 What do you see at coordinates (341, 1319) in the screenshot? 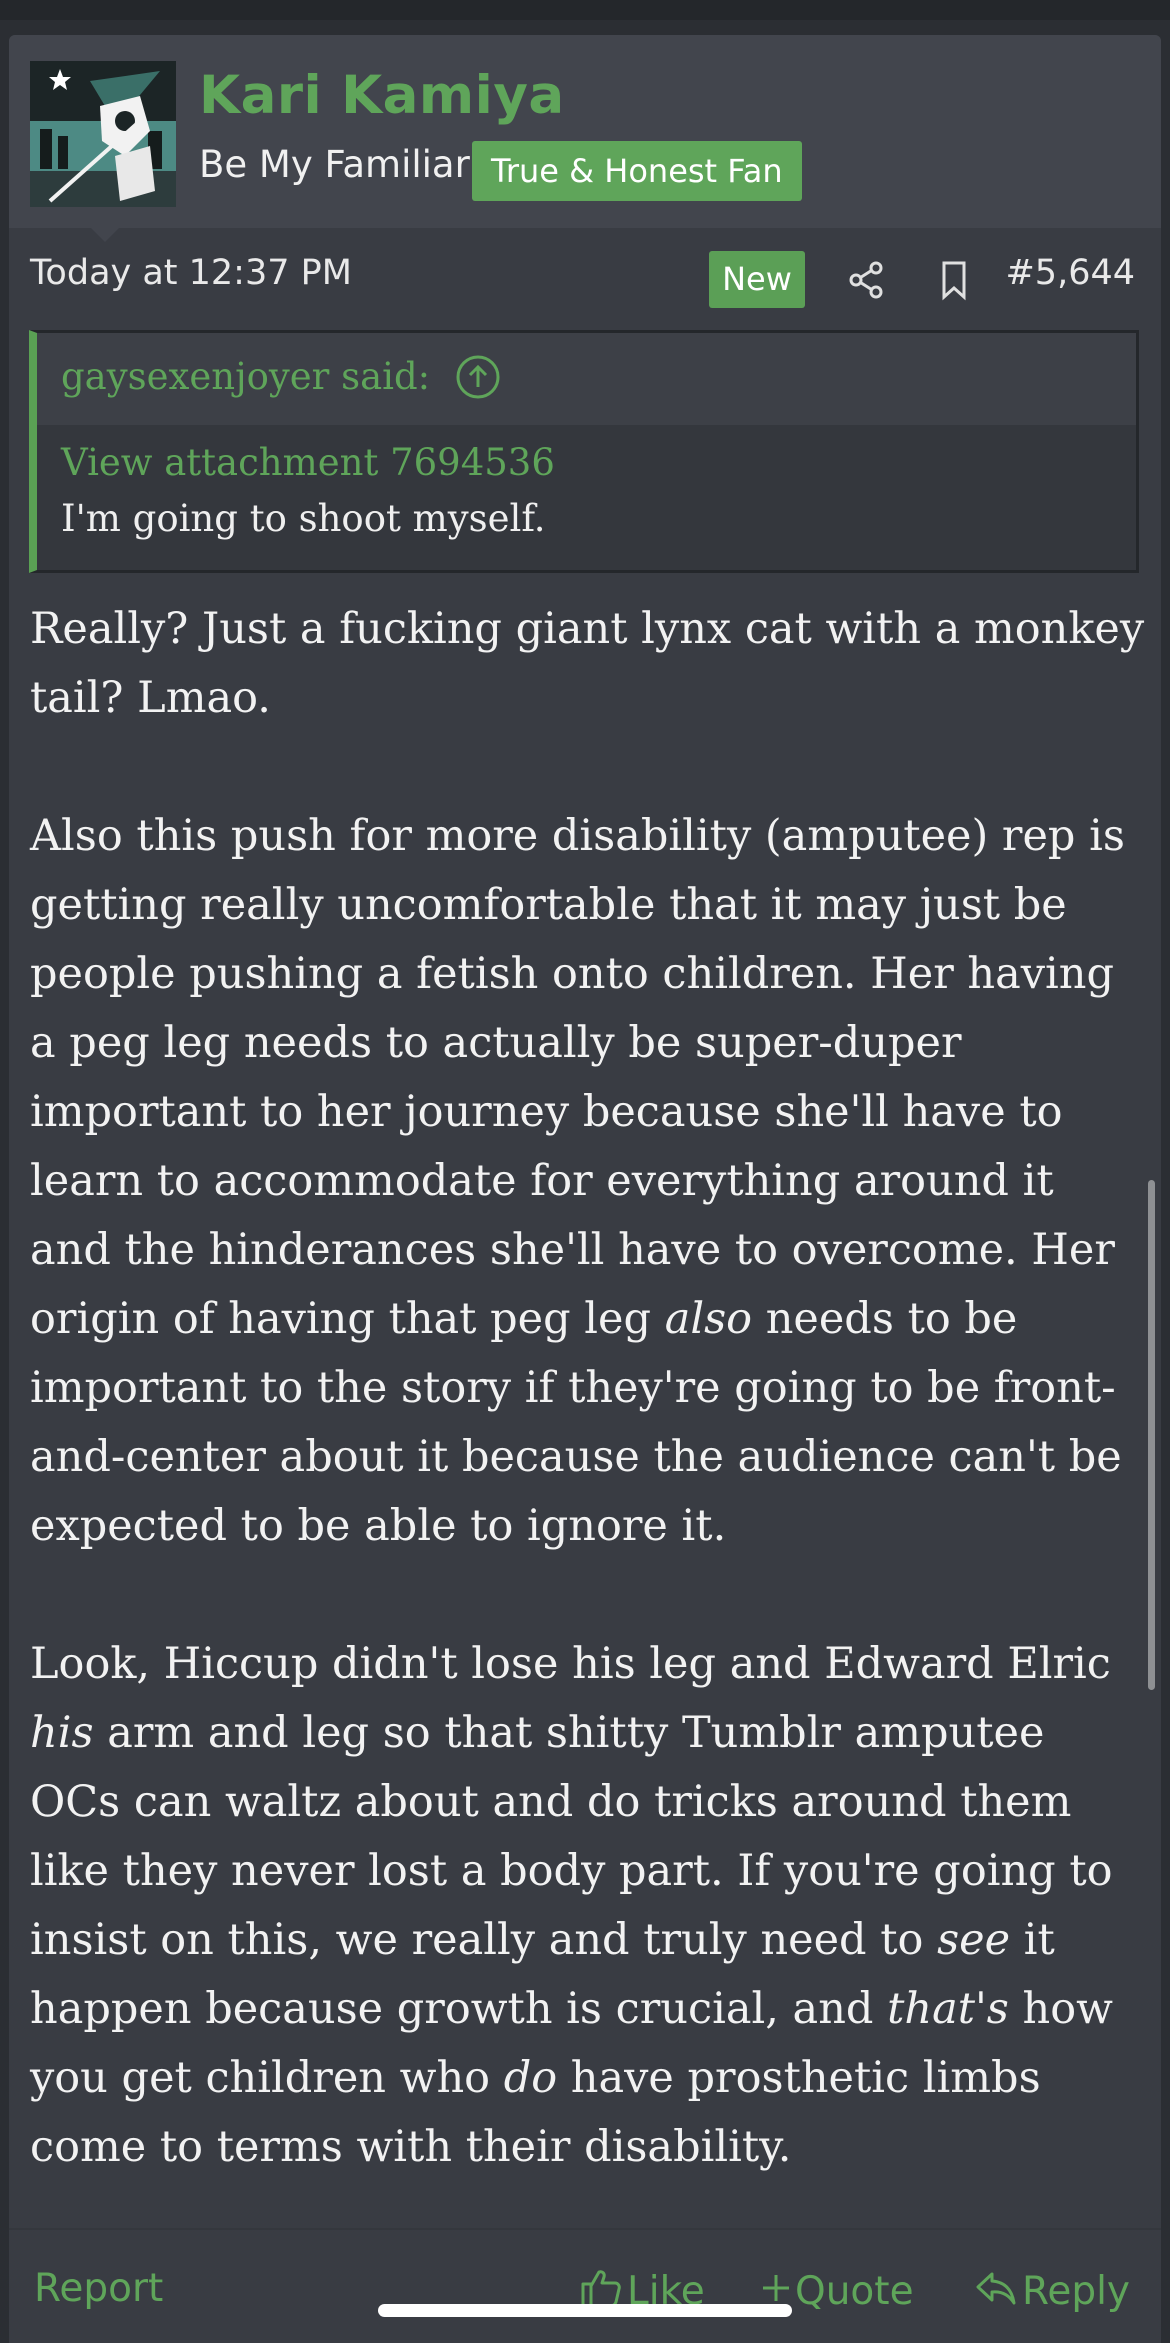
I see `body-text-segment: origin of having that peg leg` at bounding box center [341, 1319].